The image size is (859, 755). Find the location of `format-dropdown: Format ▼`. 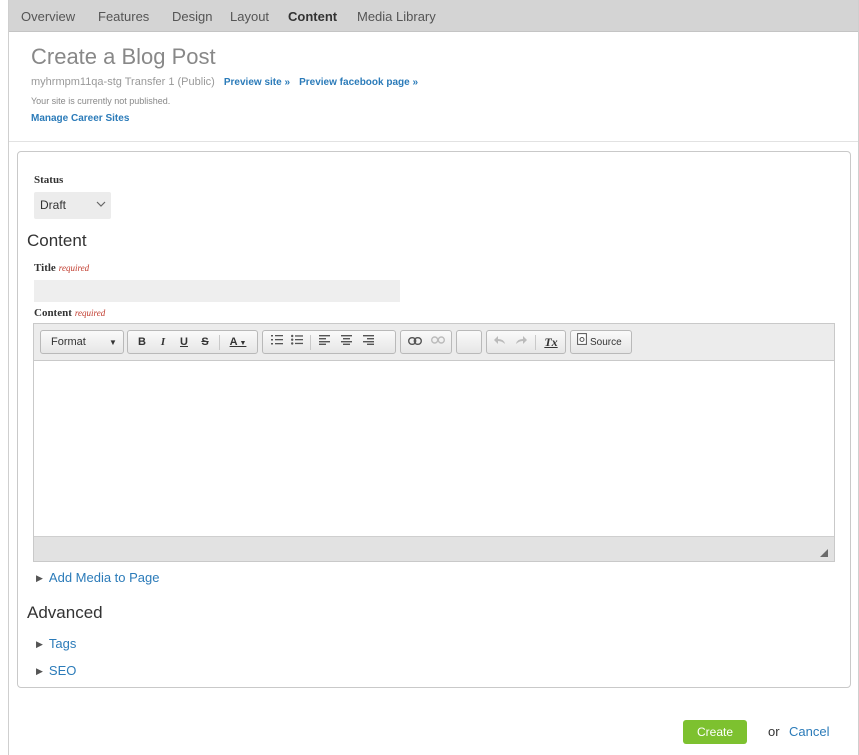

format-dropdown: Format ▼ is located at coordinates (82, 342).